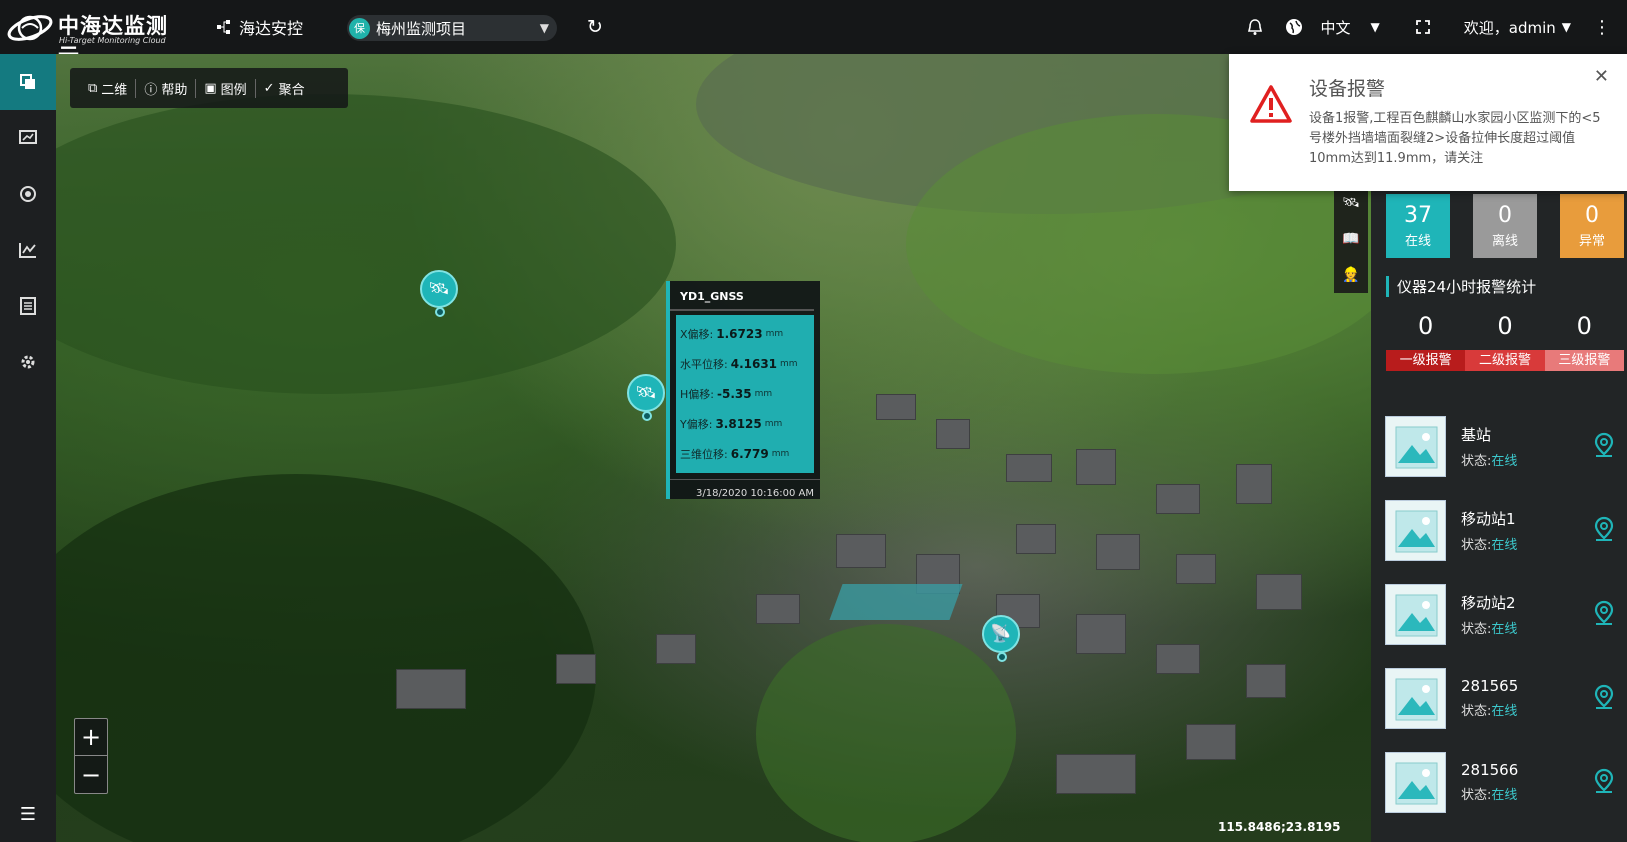 The height and width of the screenshot is (842, 1627). What do you see at coordinates (93, 88) in the screenshot?
I see `2d-icon: ⧉` at bounding box center [93, 88].